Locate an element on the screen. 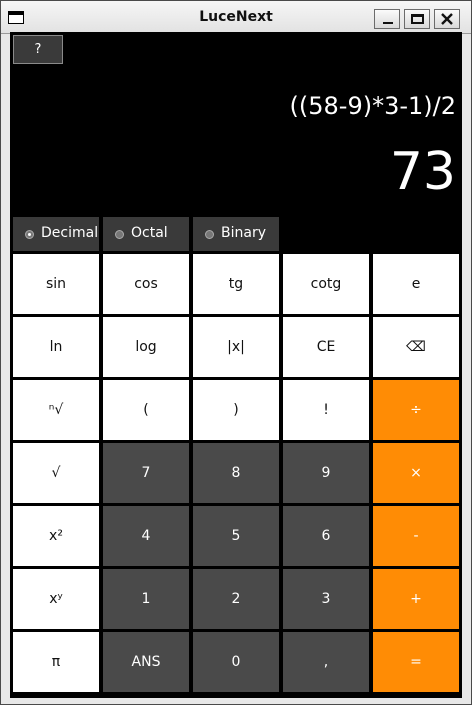 This screenshot has width=472, height=705. digit-4-button: 4 is located at coordinates (146, 536).